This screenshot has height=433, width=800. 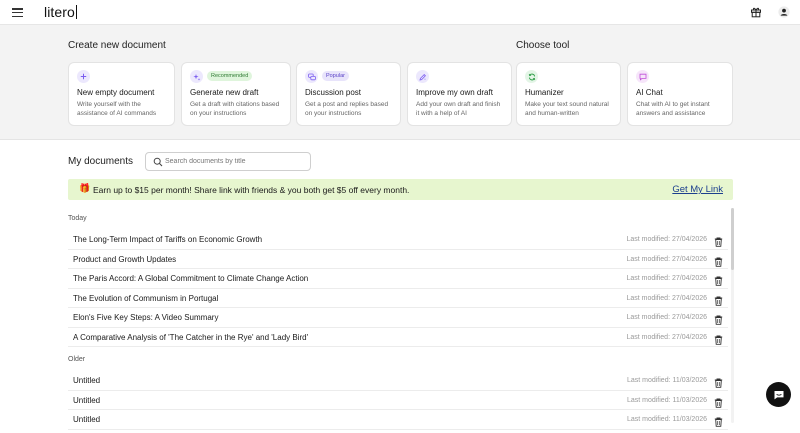 I want to click on app-logo: litero, so click(x=60, y=12).